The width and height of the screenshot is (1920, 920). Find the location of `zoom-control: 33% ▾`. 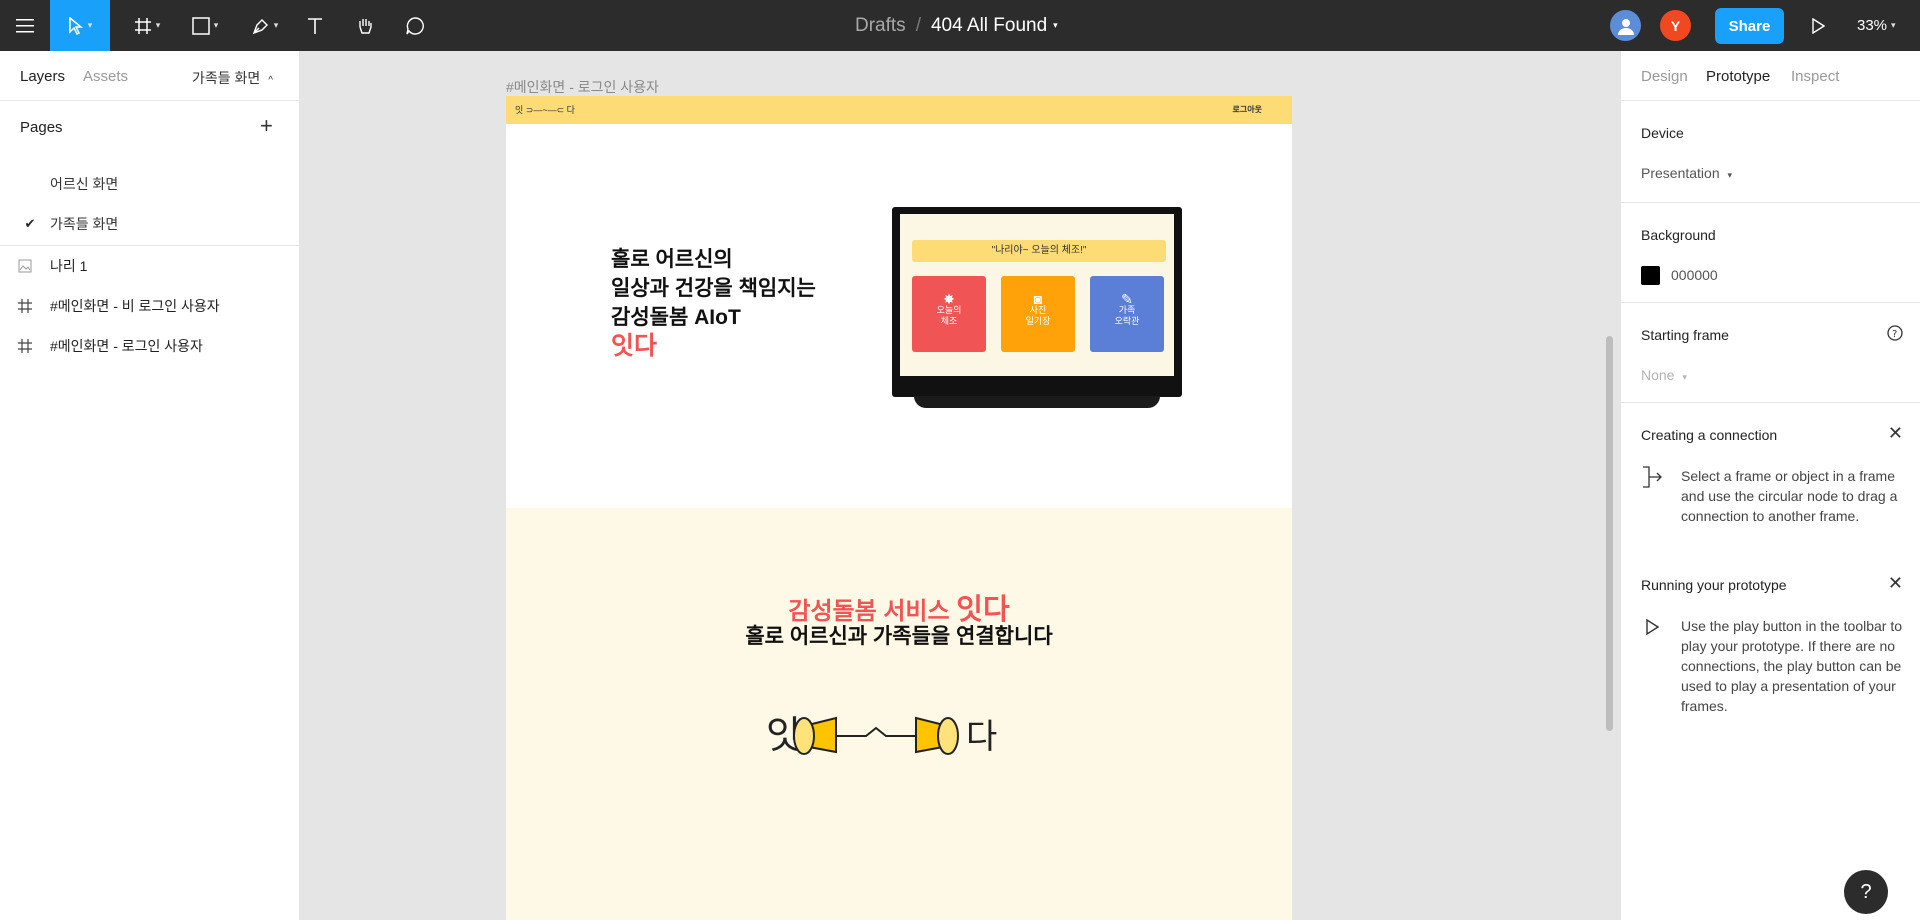

zoom-control: 33% ▾ is located at coordinates (1876, 25).